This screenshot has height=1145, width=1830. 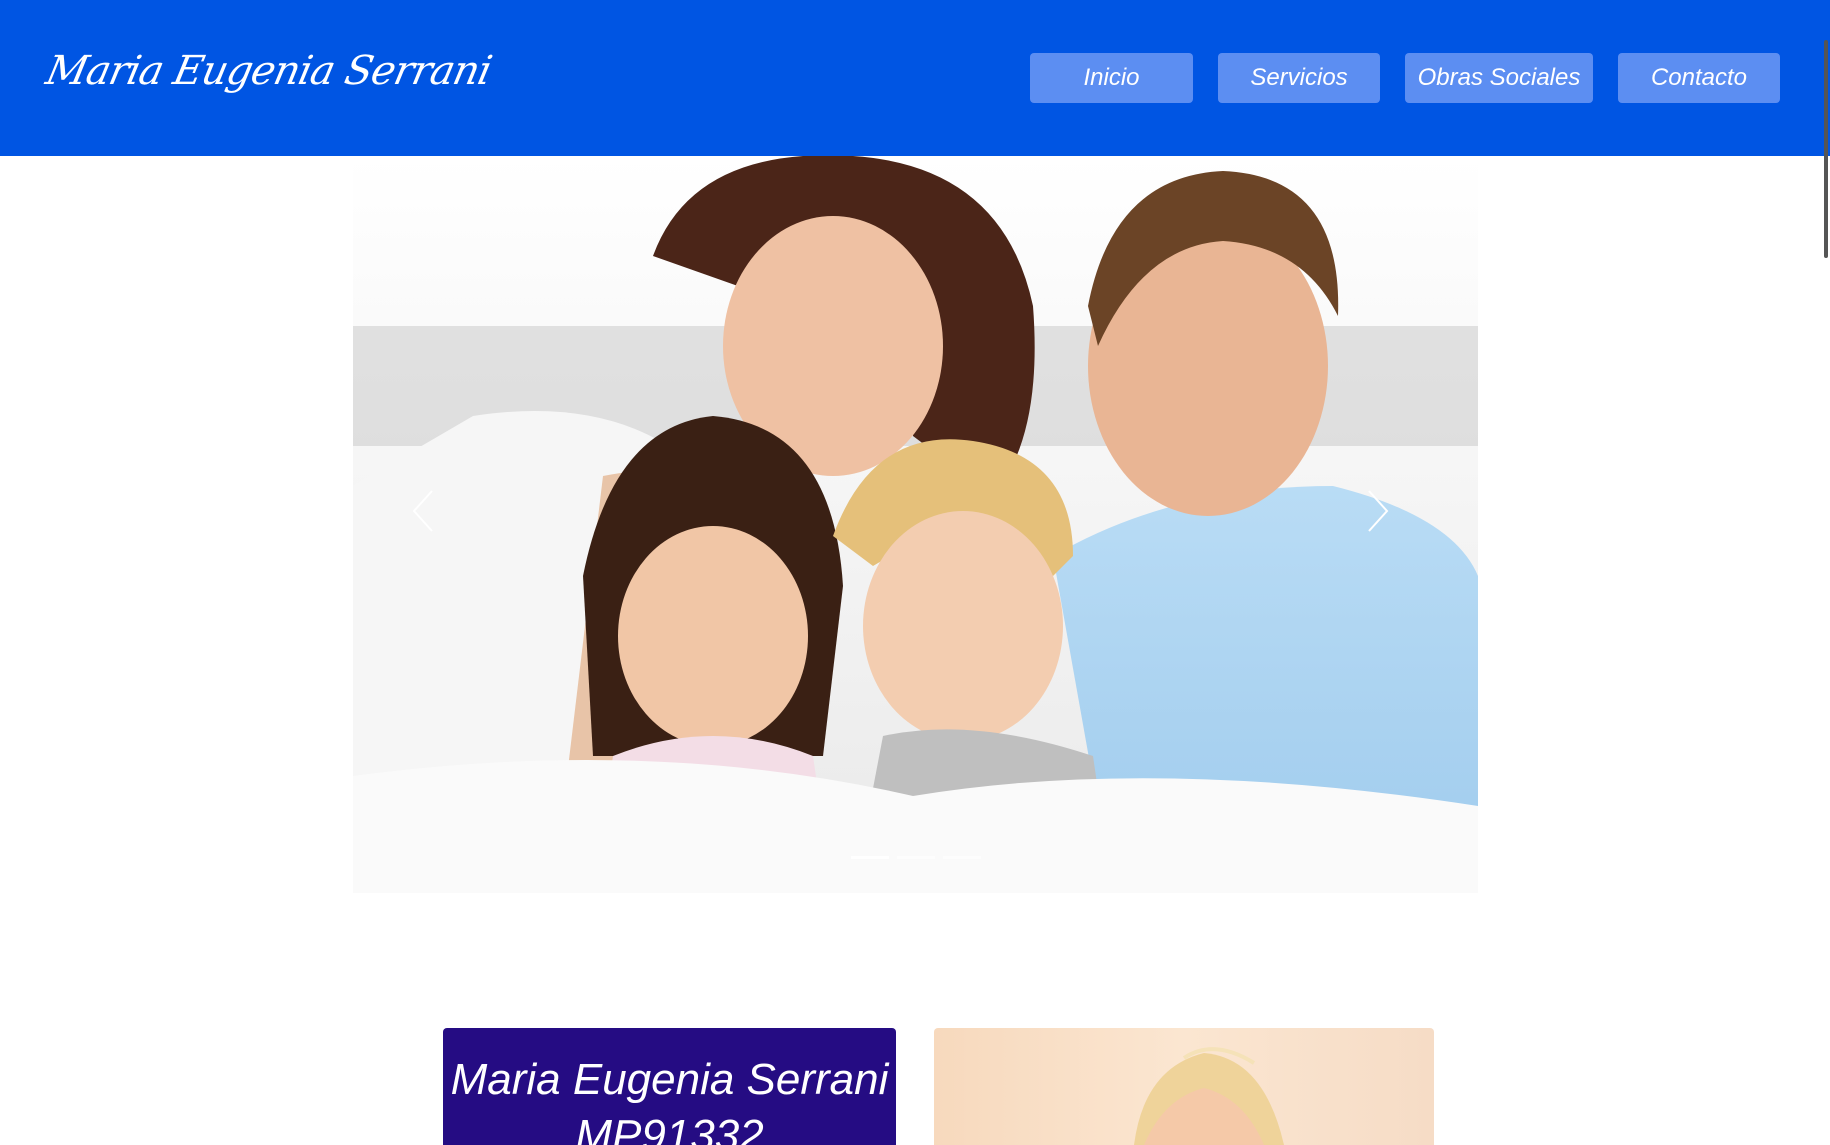 What do you see at coordinates (1499, 78) in the screenshot?
I see `nav-obras-sociales-button: Obras Sociales` at bounding box center [1499, 78].